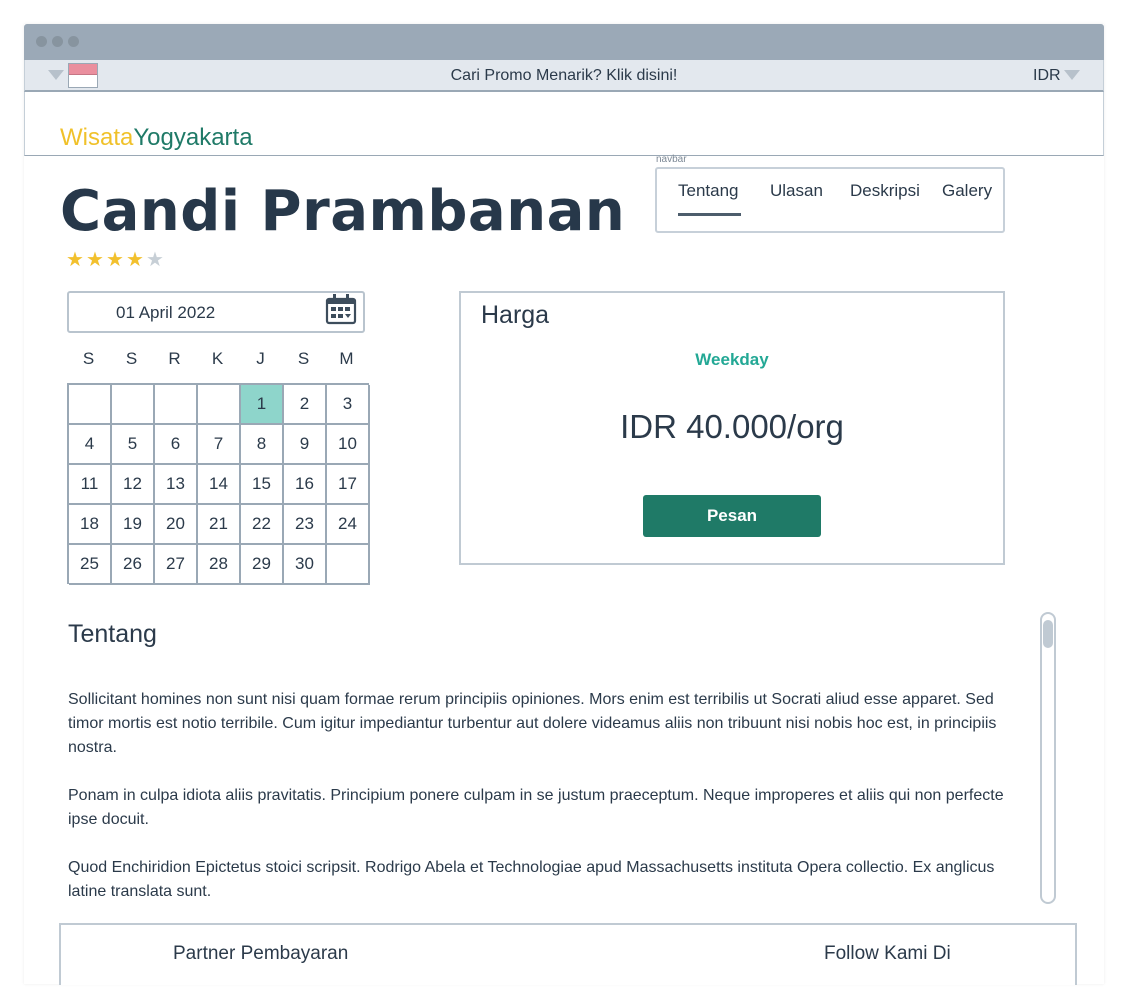  What do you see at coordinates (671, 159) in the screenshot?
I see `navbar-caption: navbar` at bounding box center [671, 159].